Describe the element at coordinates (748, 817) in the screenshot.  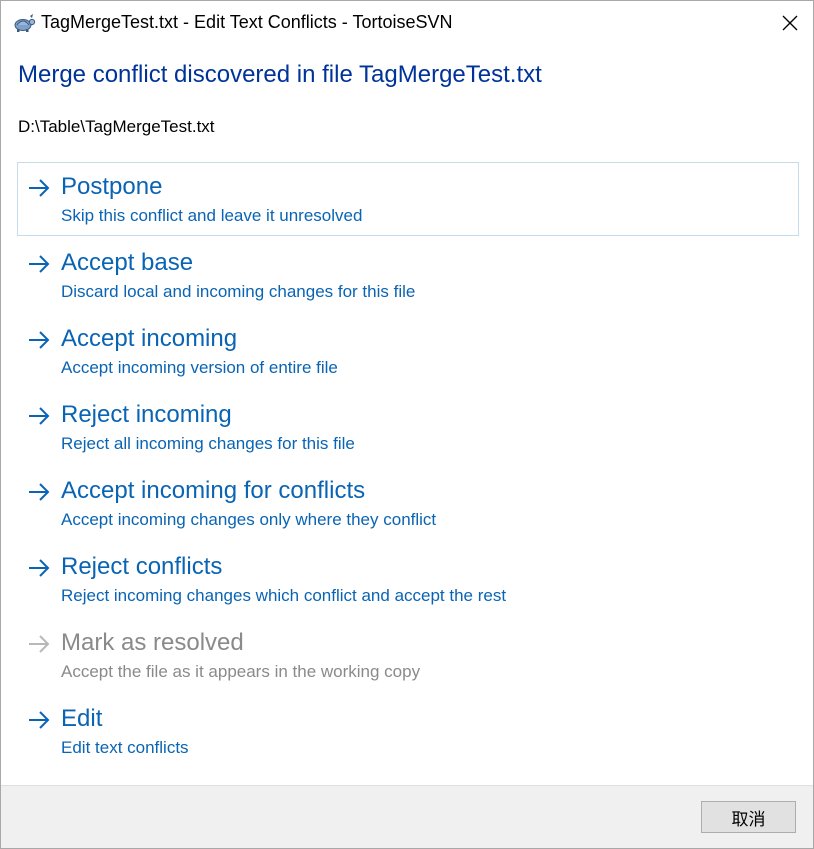
I see `cancel-button: 取消` at that location.